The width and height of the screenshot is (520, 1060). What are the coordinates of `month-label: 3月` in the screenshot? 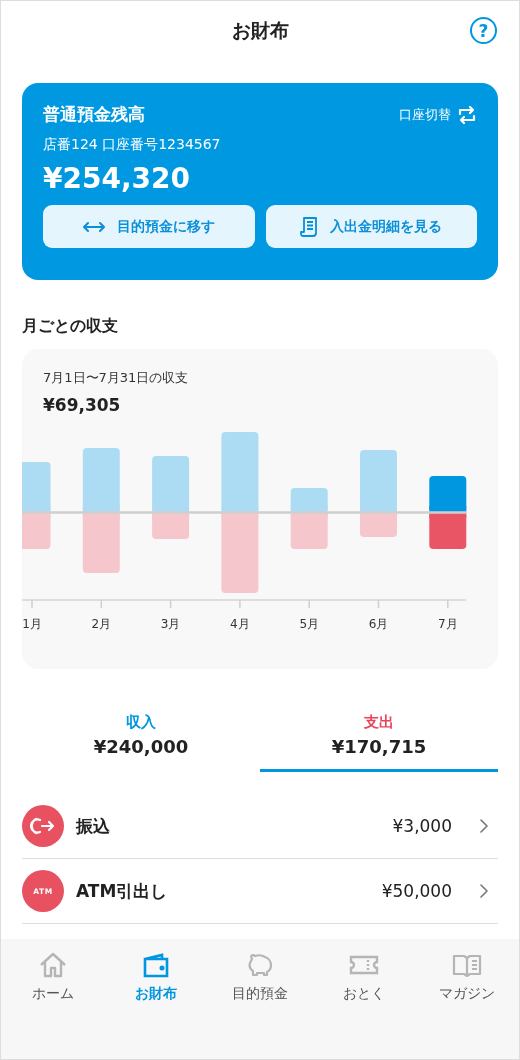 It's located at (170, 624).